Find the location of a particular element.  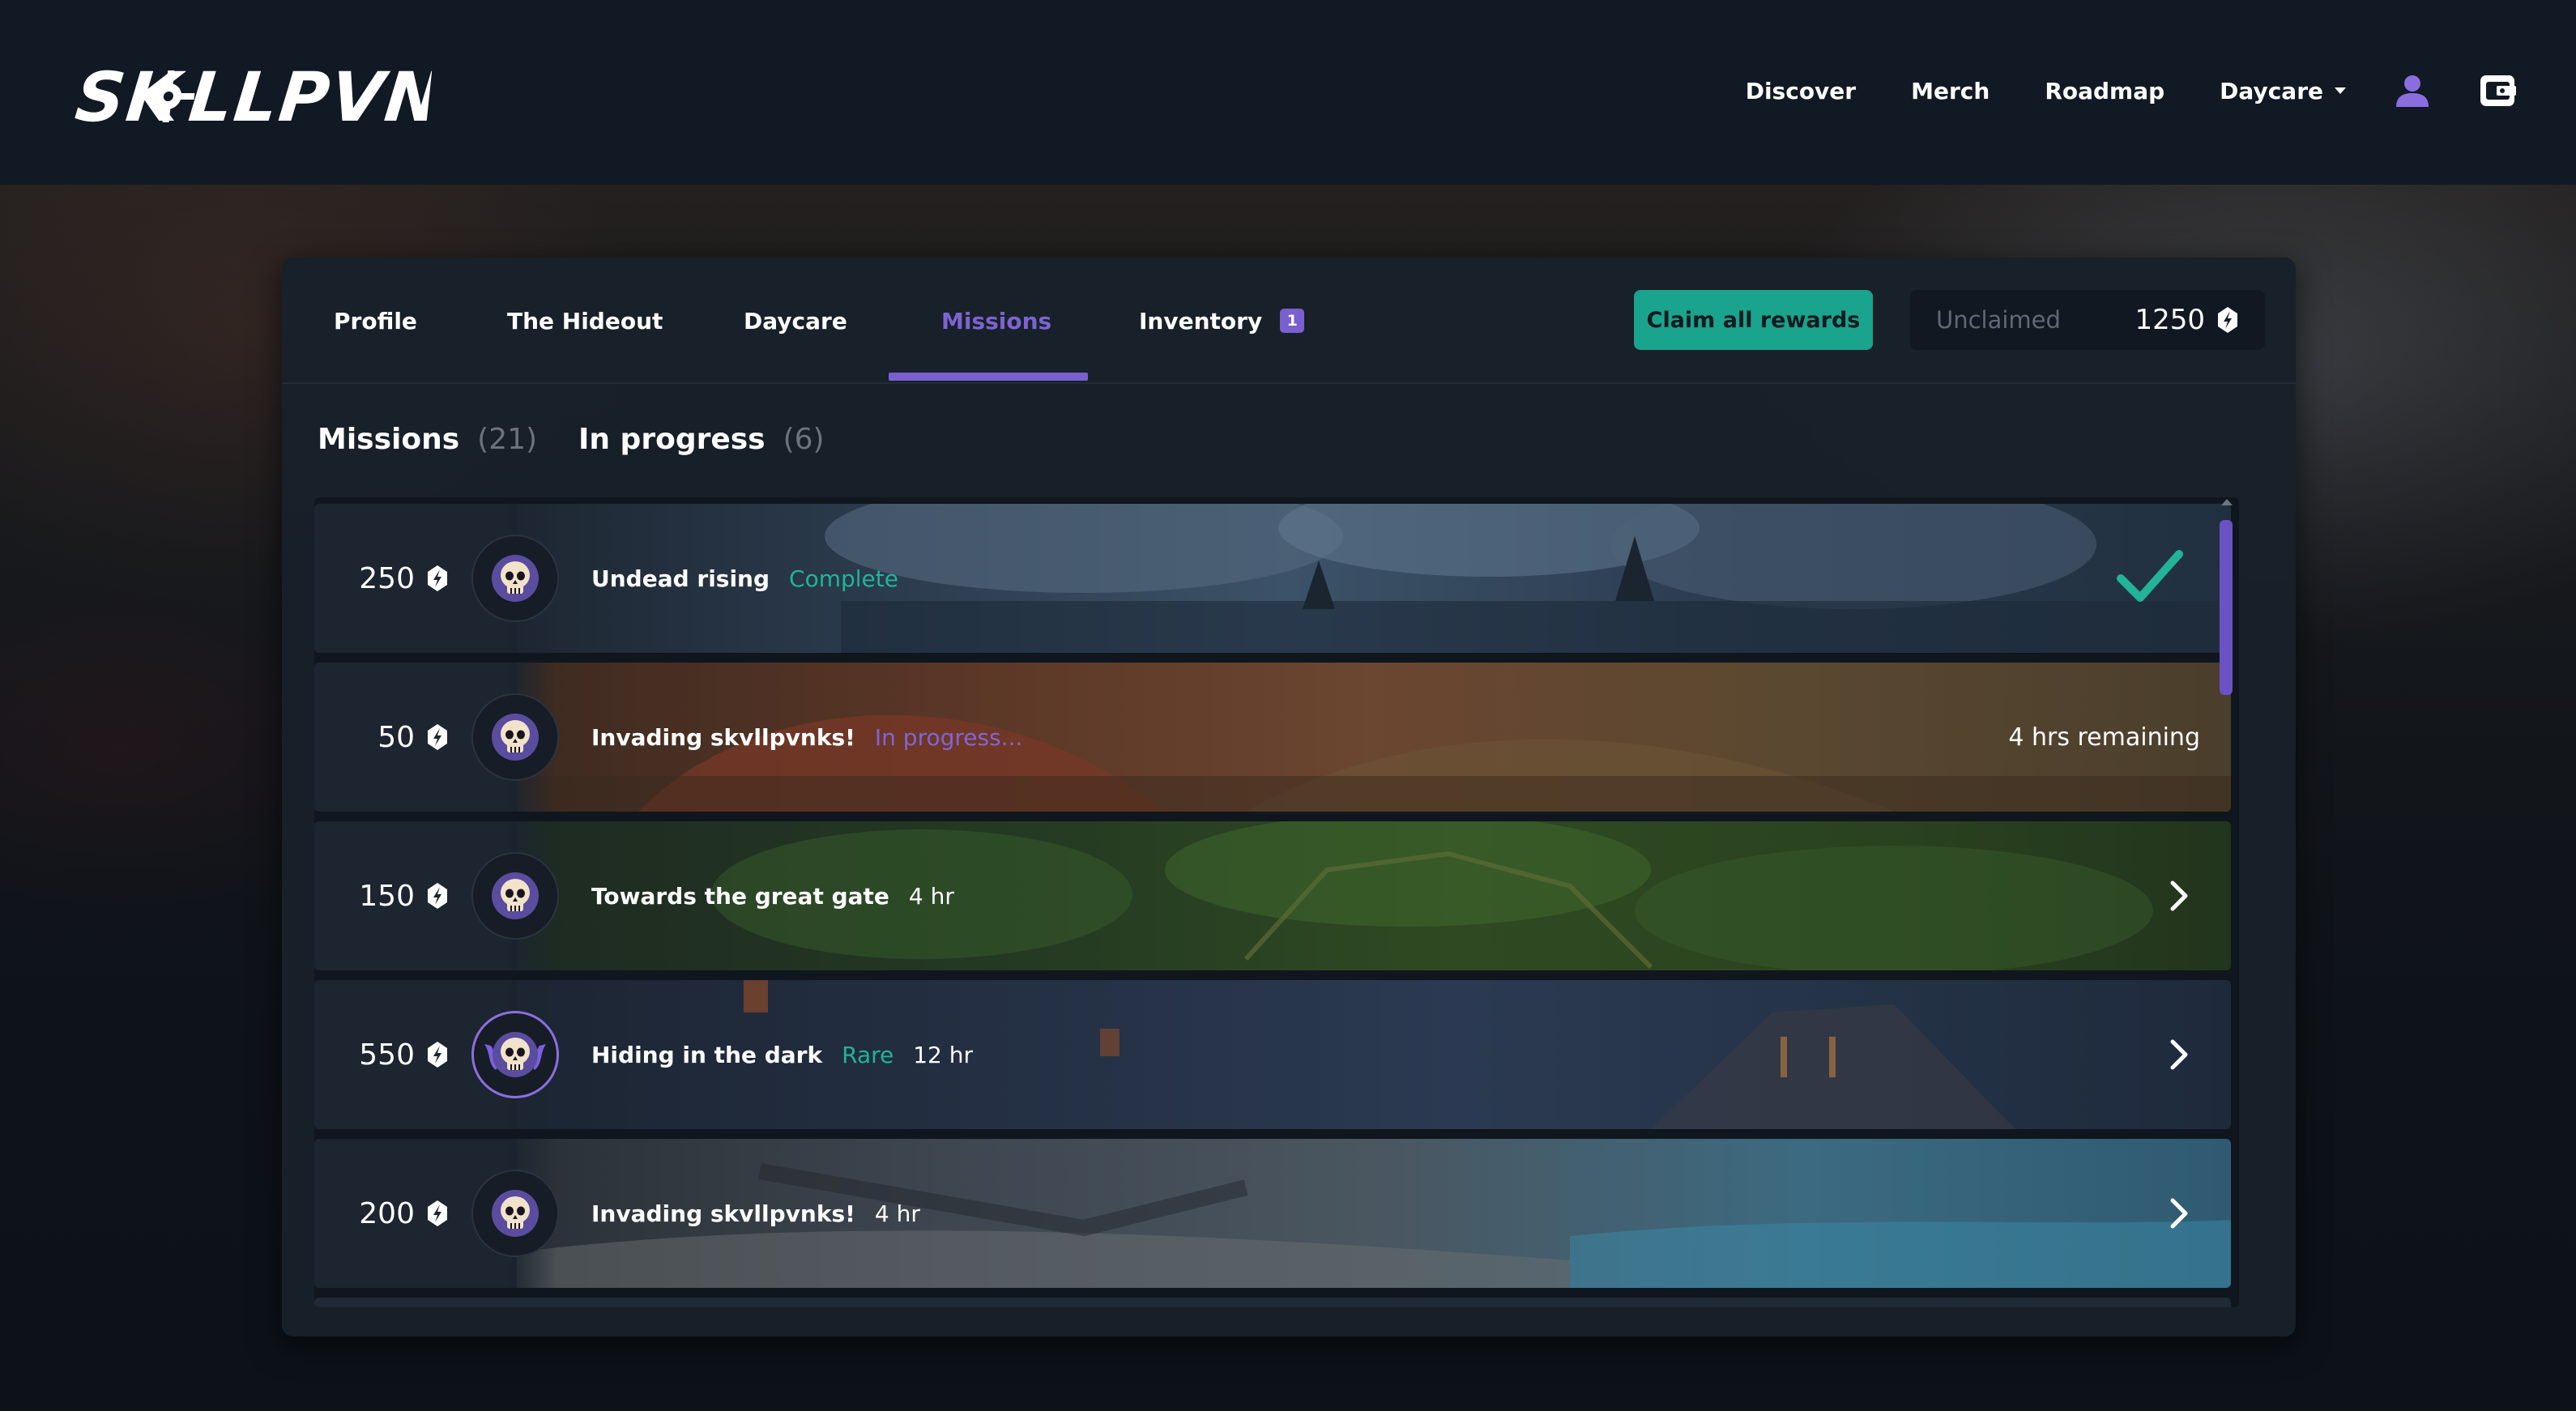

rare-skull-icon is located at coordinates (515, 1054).